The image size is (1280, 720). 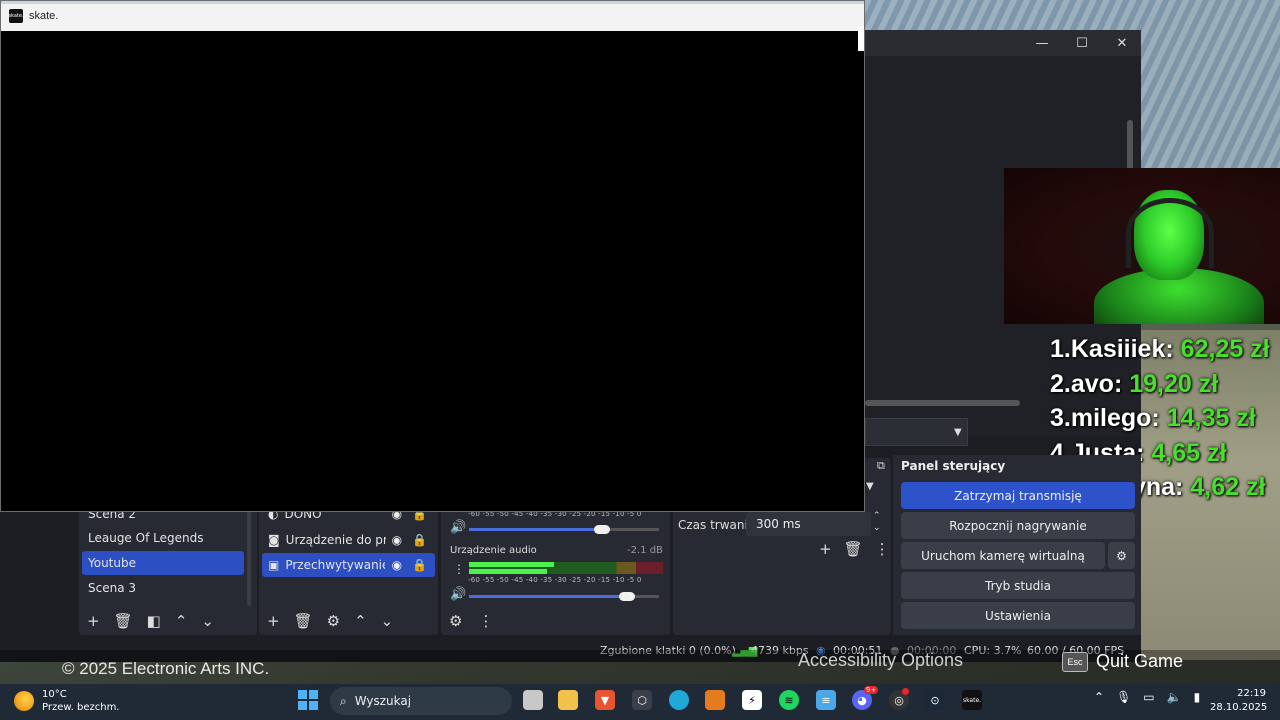 What do you see at coordinates (163, 538) in the screenshot?
I see `scene-item: Leauge Of Legends` at bounding box center [163, 538].